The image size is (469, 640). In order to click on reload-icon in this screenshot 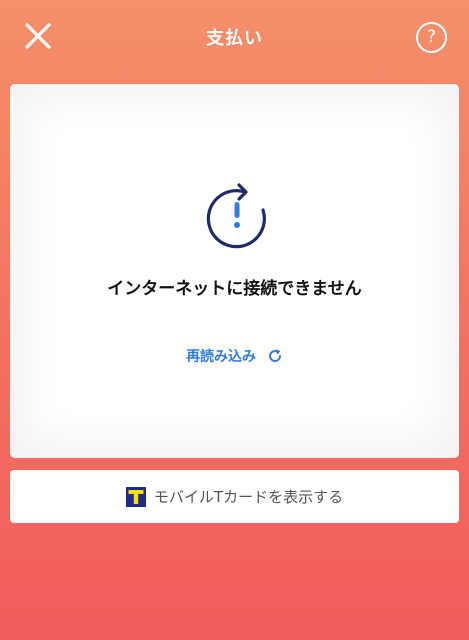, I will do `click(274, 355)`.